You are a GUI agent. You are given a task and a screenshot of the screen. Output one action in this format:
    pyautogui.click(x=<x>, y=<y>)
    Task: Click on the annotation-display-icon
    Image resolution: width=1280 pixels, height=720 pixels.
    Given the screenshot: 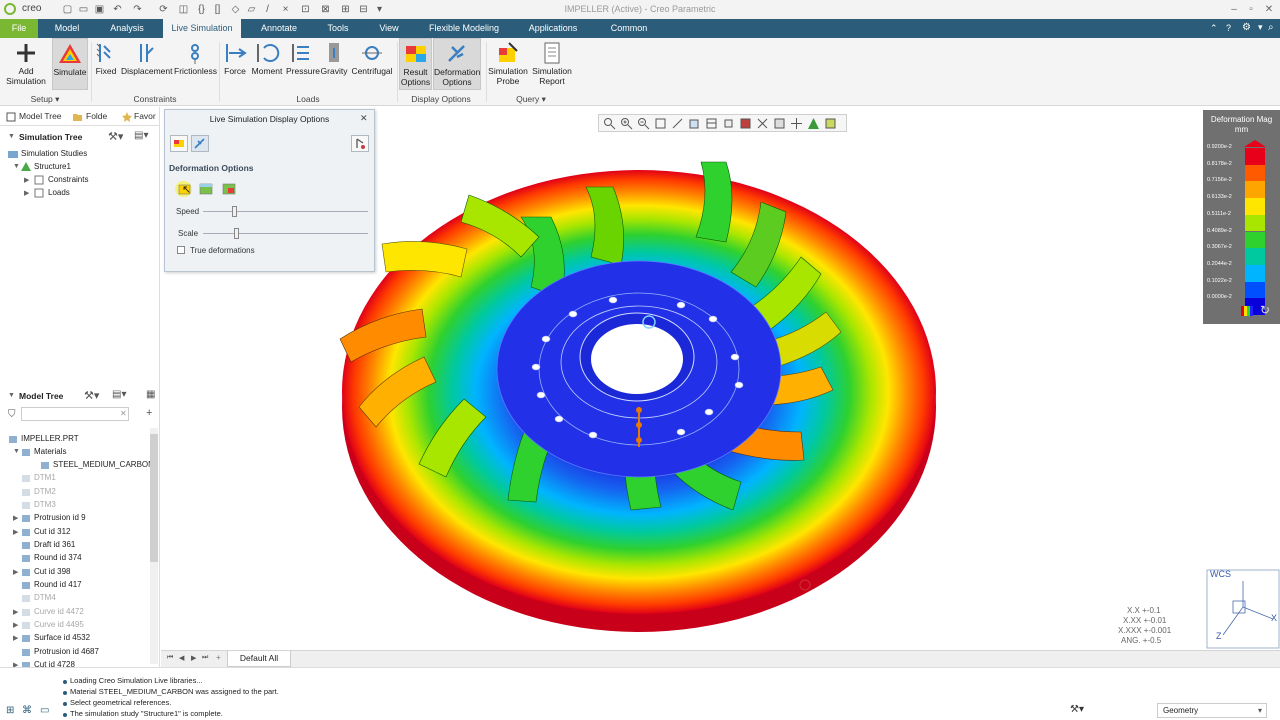 What is the action you would take?
    pyautogui.click(x=779, y=123)
    